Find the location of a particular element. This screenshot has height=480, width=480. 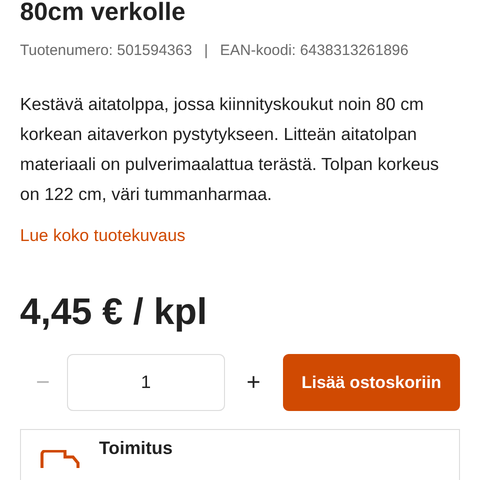

delivery-title: Toimitus is located at coordinates (136, 448).